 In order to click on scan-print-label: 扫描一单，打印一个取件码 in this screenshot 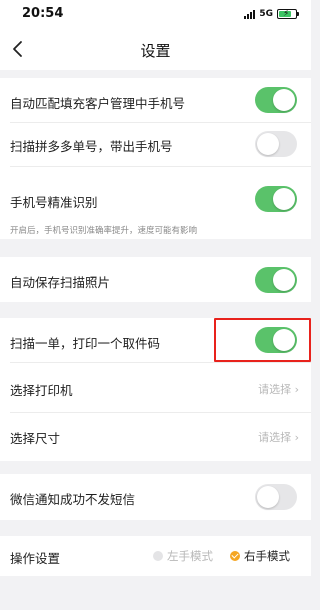, I will do `click(85, 343)`.